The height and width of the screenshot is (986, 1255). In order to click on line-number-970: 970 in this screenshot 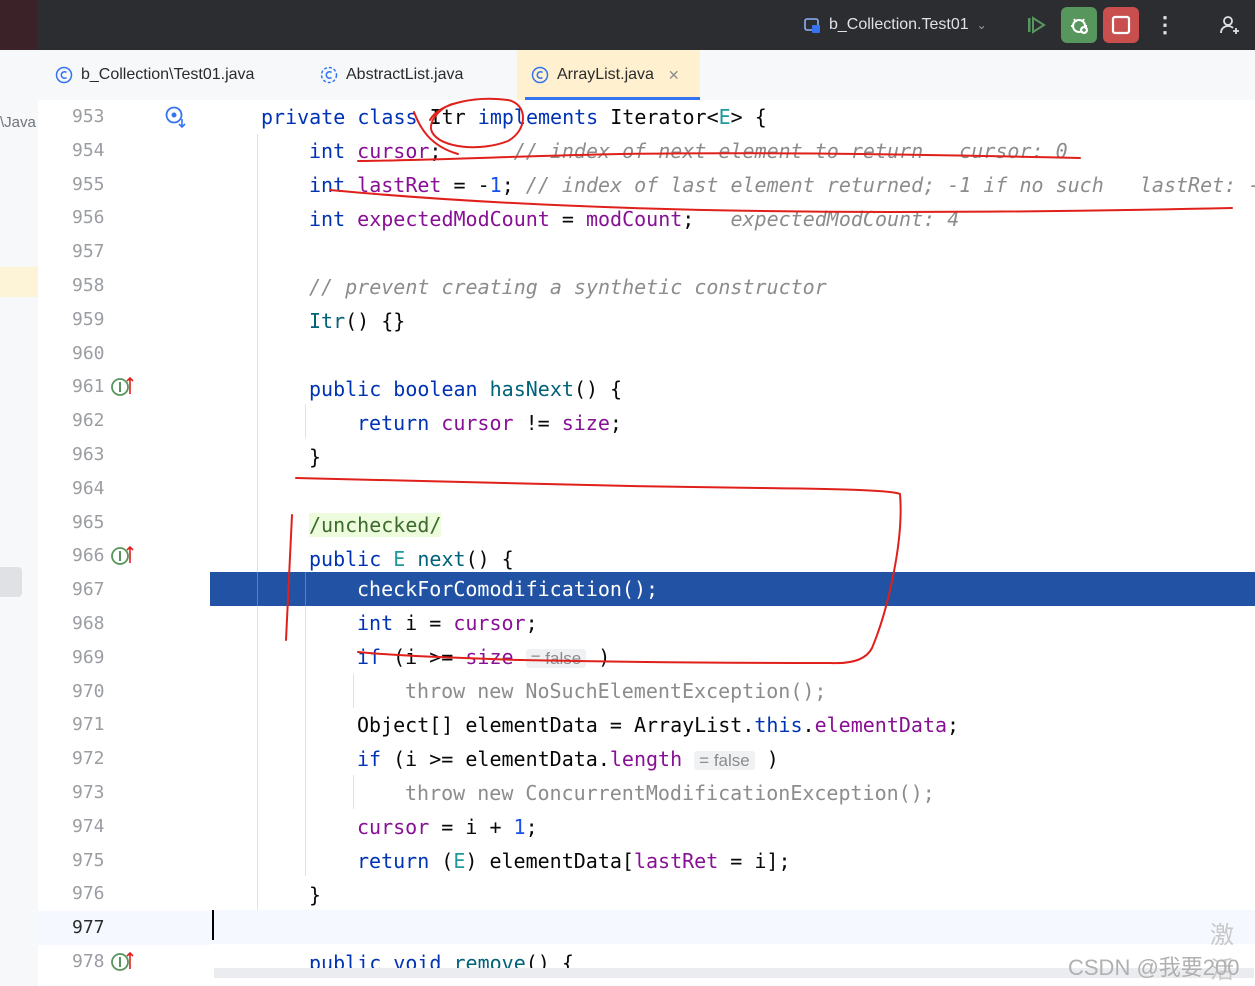, I will do `click(107, 692)`.